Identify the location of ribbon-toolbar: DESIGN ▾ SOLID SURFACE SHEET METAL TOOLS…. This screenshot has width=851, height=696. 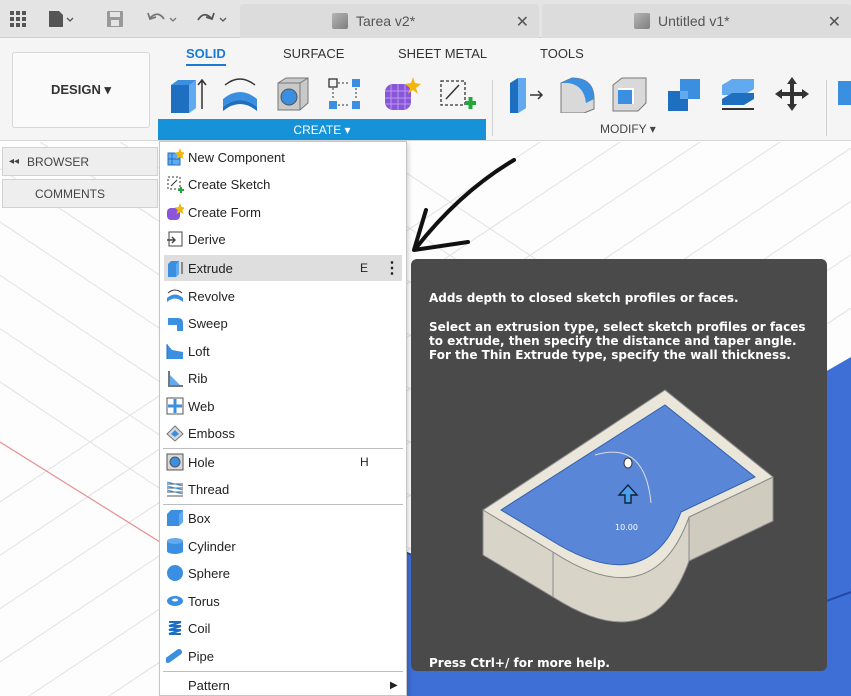
(425, 89).